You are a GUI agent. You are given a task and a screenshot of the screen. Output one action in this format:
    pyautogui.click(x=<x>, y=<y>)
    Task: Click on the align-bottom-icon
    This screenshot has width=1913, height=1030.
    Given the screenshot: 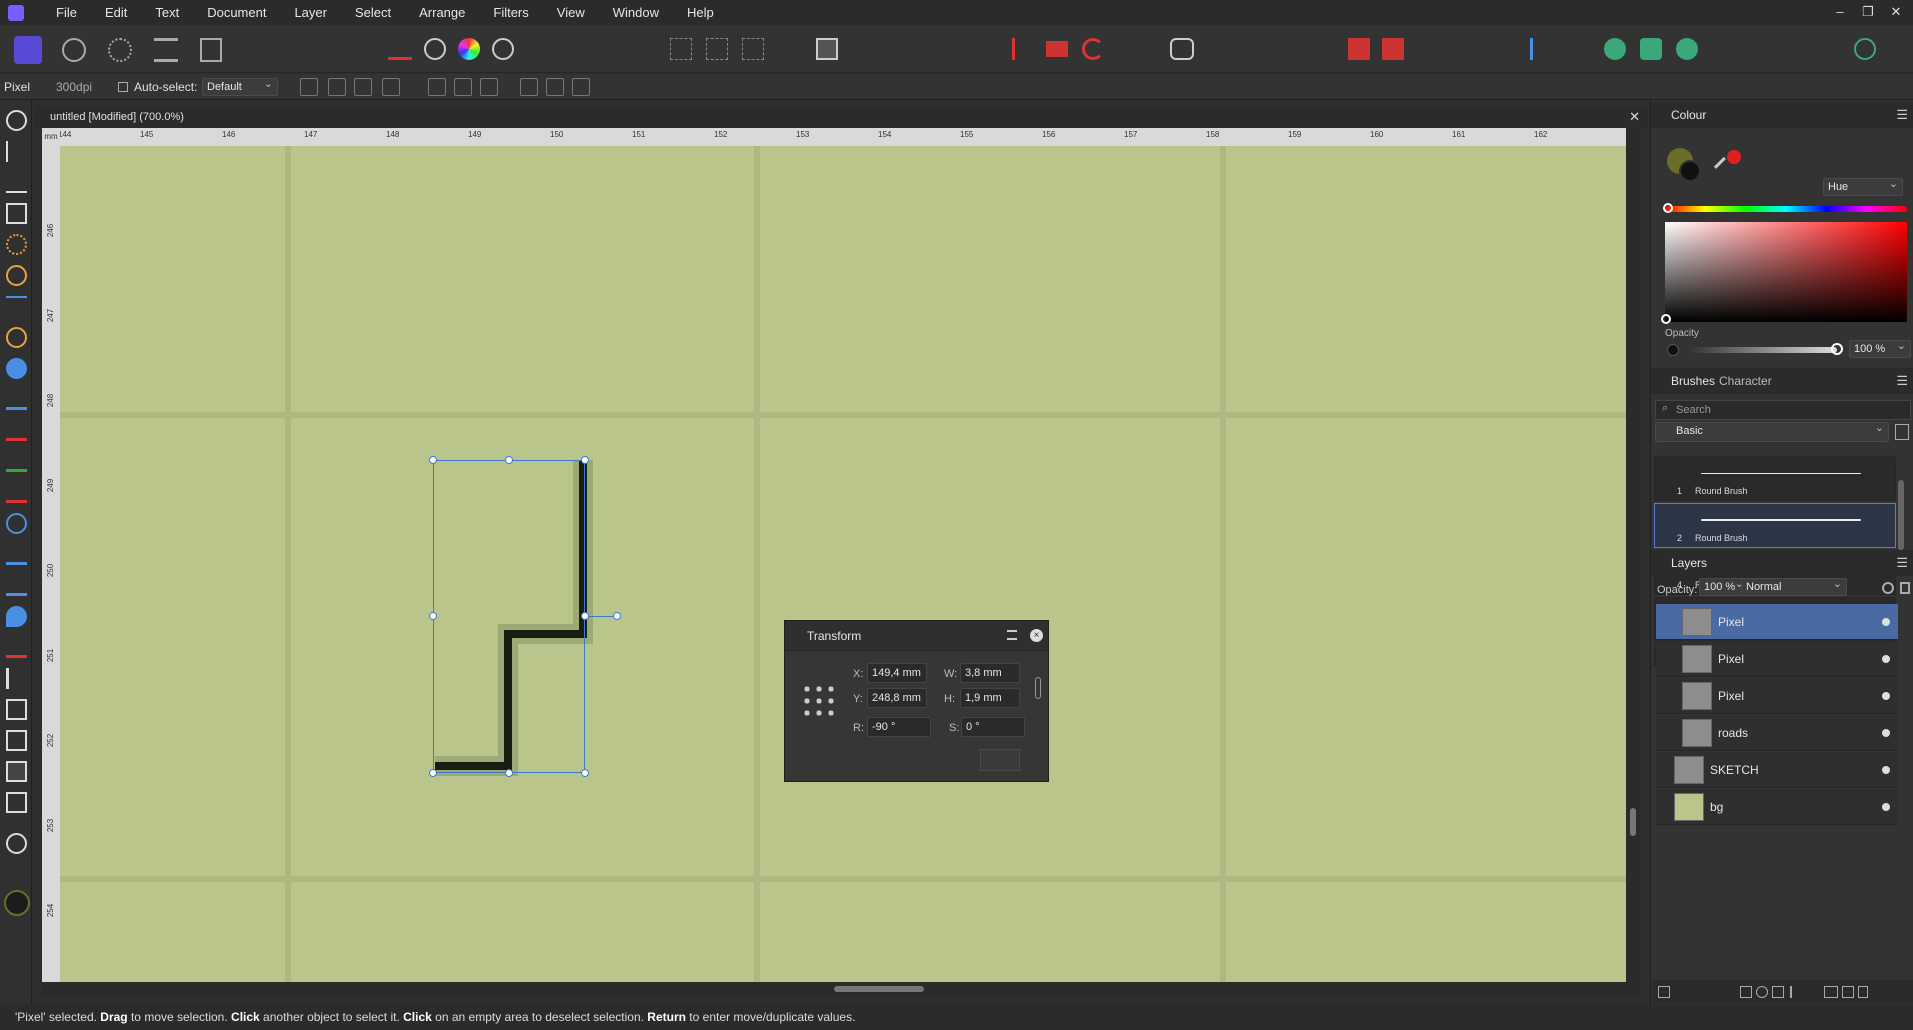 What is the action you would take?
    pyautogui.click(x=581, y=87)
    